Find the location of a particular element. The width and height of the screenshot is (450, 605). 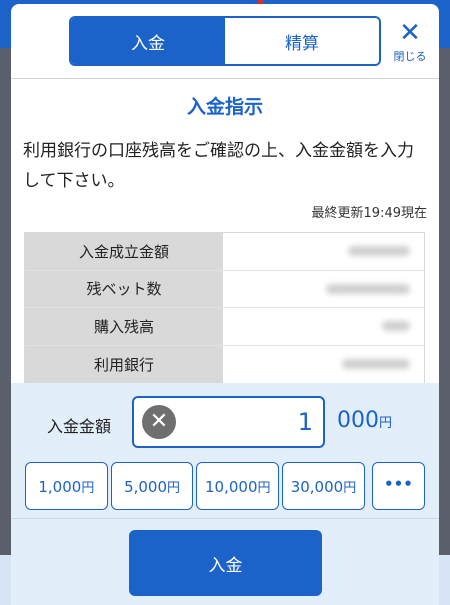

tab-deposit: 入金 is located at coordinates (148, 41).